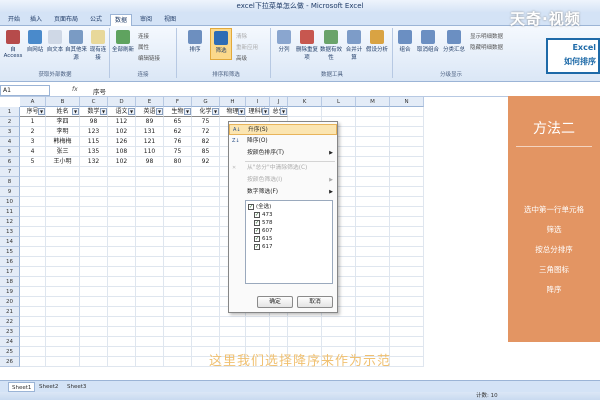  What do you see at coordinates (10, 122) in the screenshot?
I see `row-header: 2` at bounding box center [10, 122].